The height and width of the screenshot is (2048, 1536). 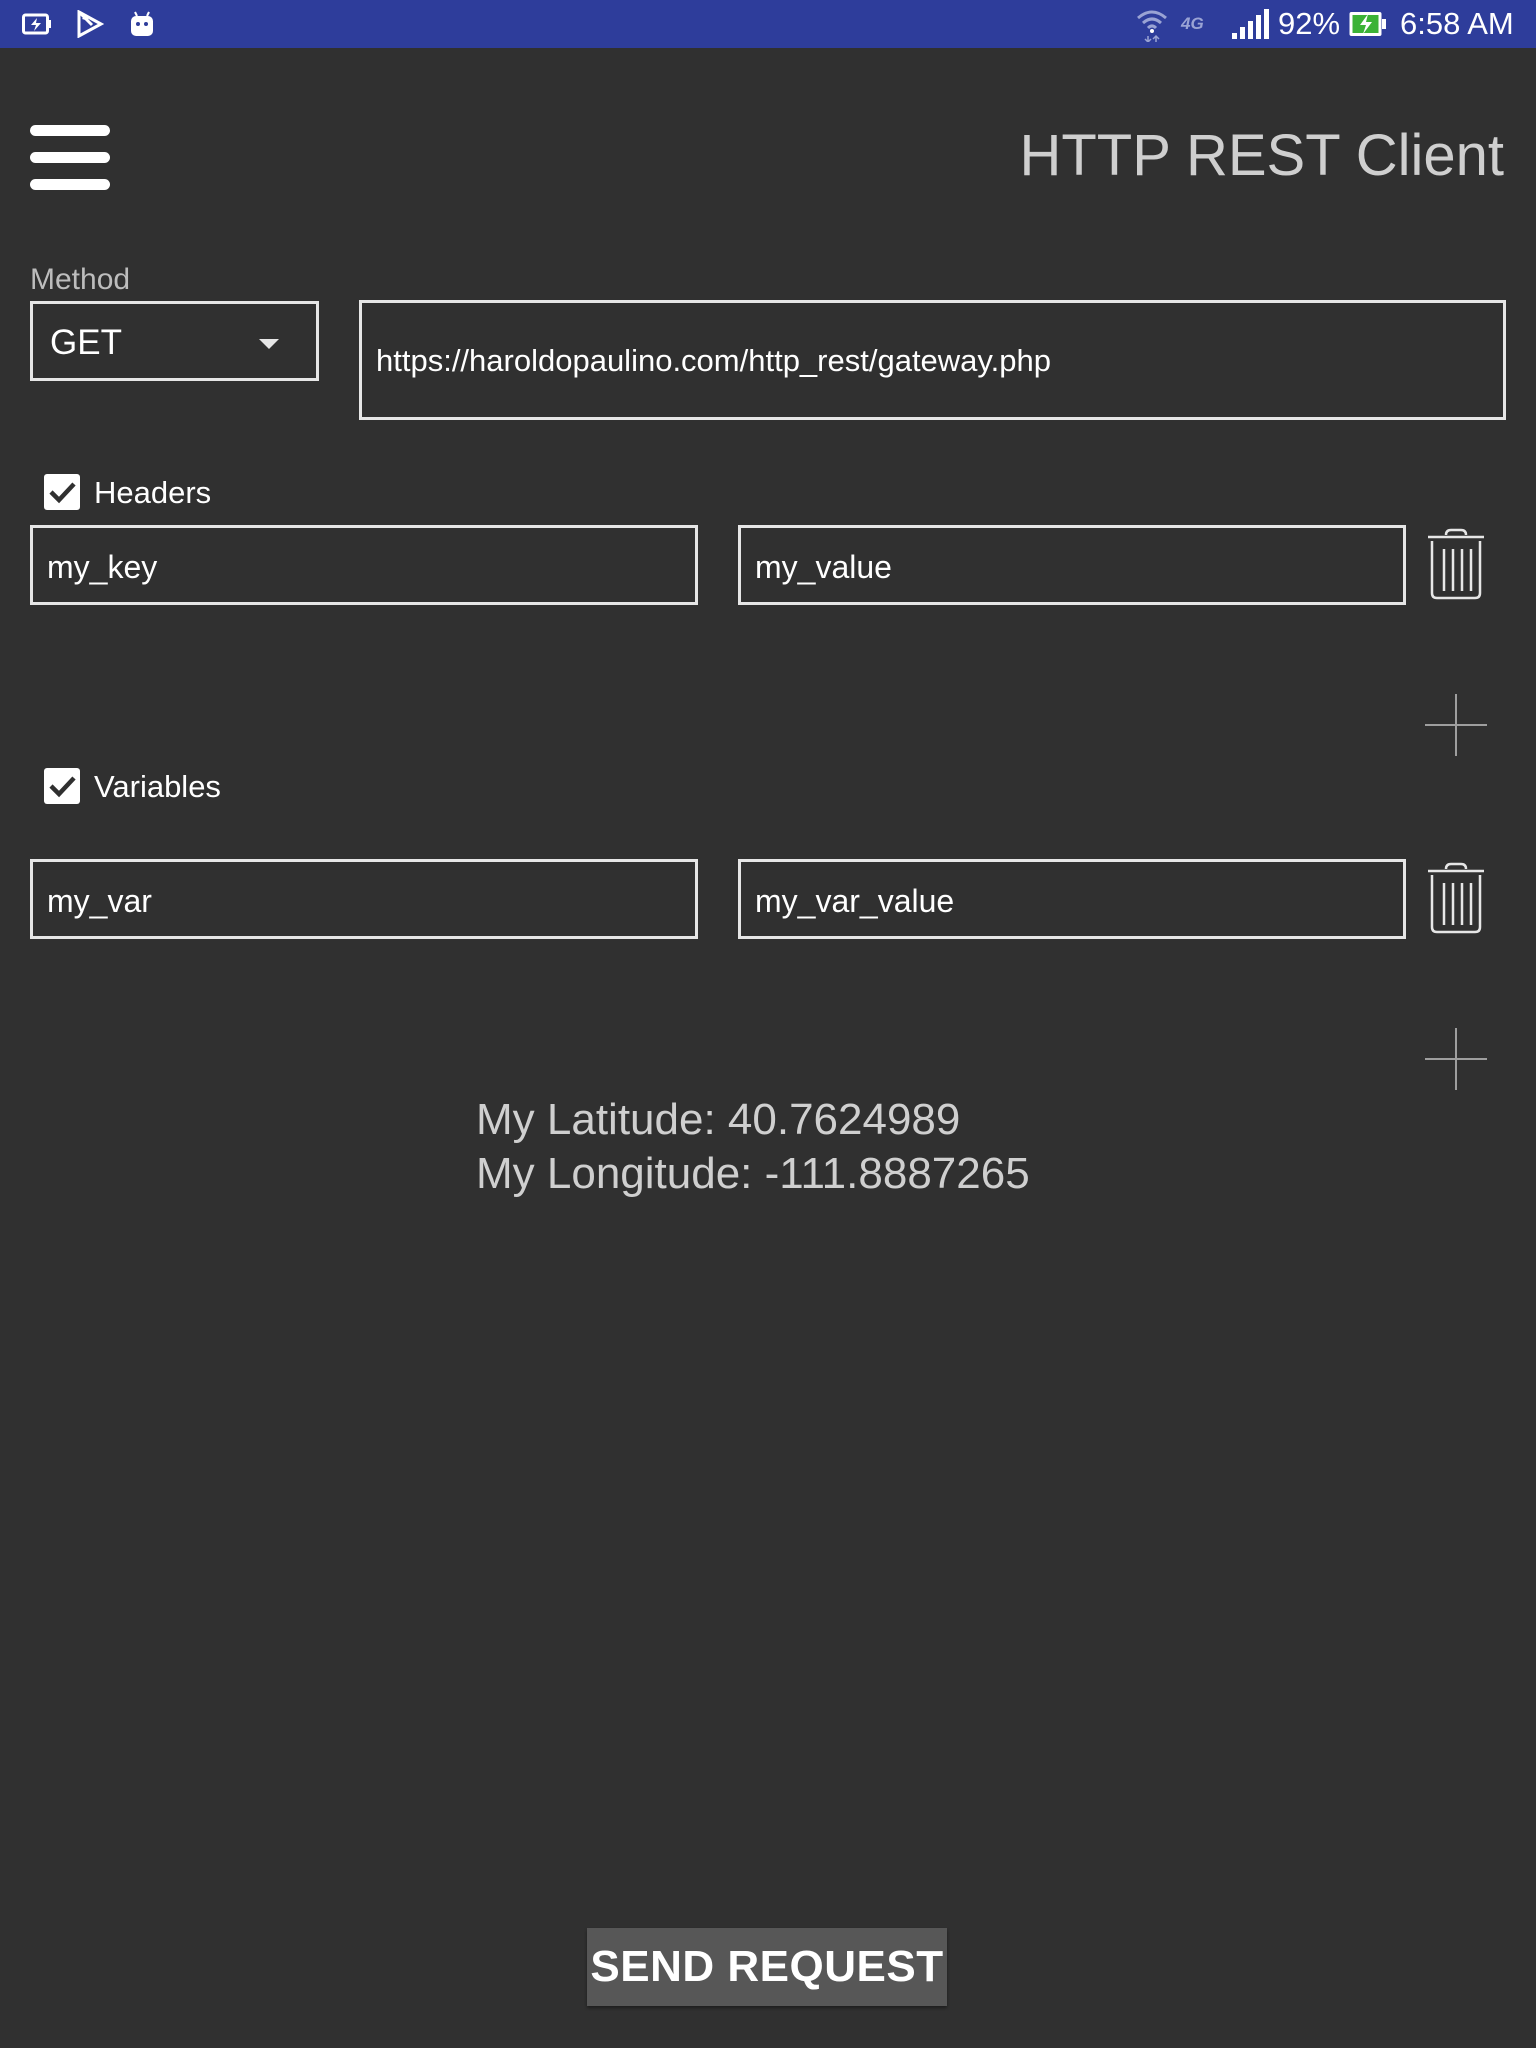 I want to click on add-variable-plus-icon, so click(x=1456, y=1059).